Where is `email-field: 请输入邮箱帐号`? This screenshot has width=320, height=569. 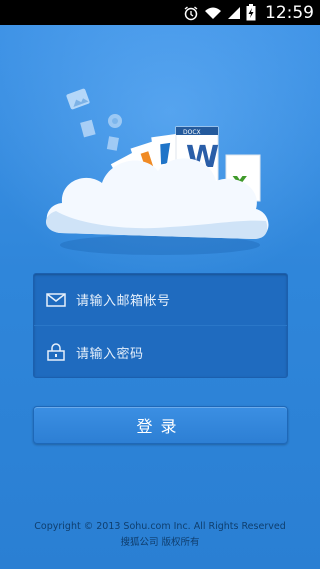
email-field: 请输入邮箱帐号 is located at coordinates (160, 300).